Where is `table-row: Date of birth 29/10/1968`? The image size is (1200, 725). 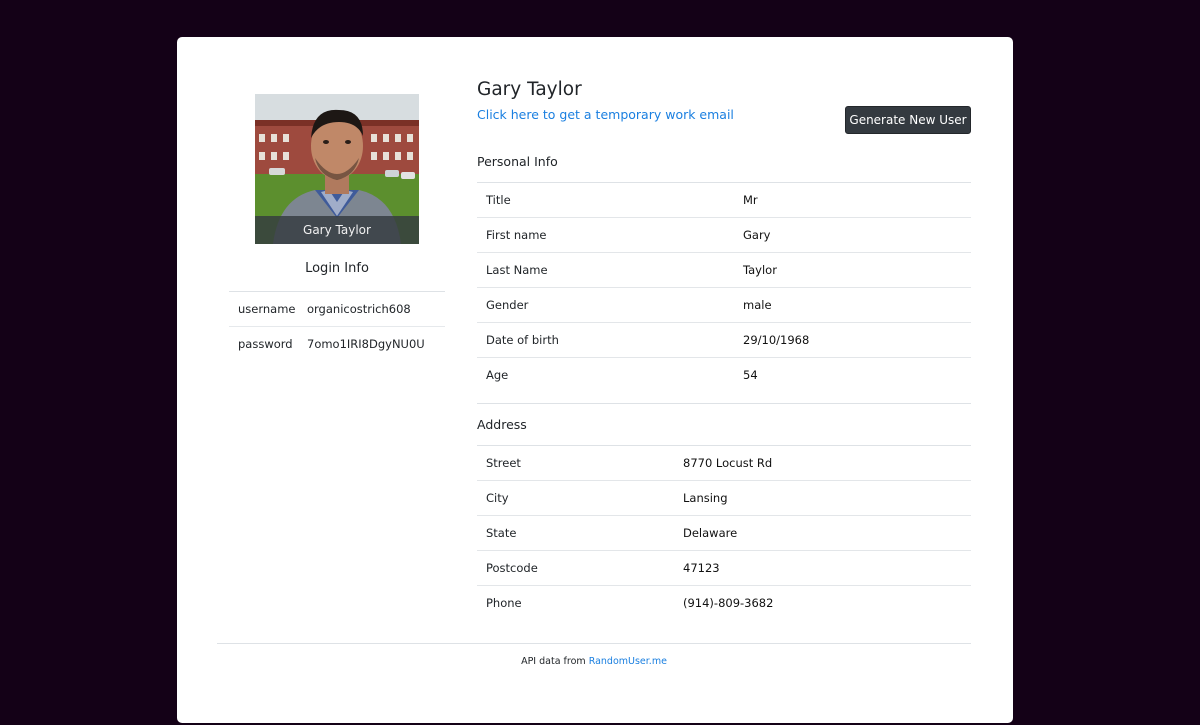 table-row: Date of birth 29/10/1968 is located at coordinates (724, 340).